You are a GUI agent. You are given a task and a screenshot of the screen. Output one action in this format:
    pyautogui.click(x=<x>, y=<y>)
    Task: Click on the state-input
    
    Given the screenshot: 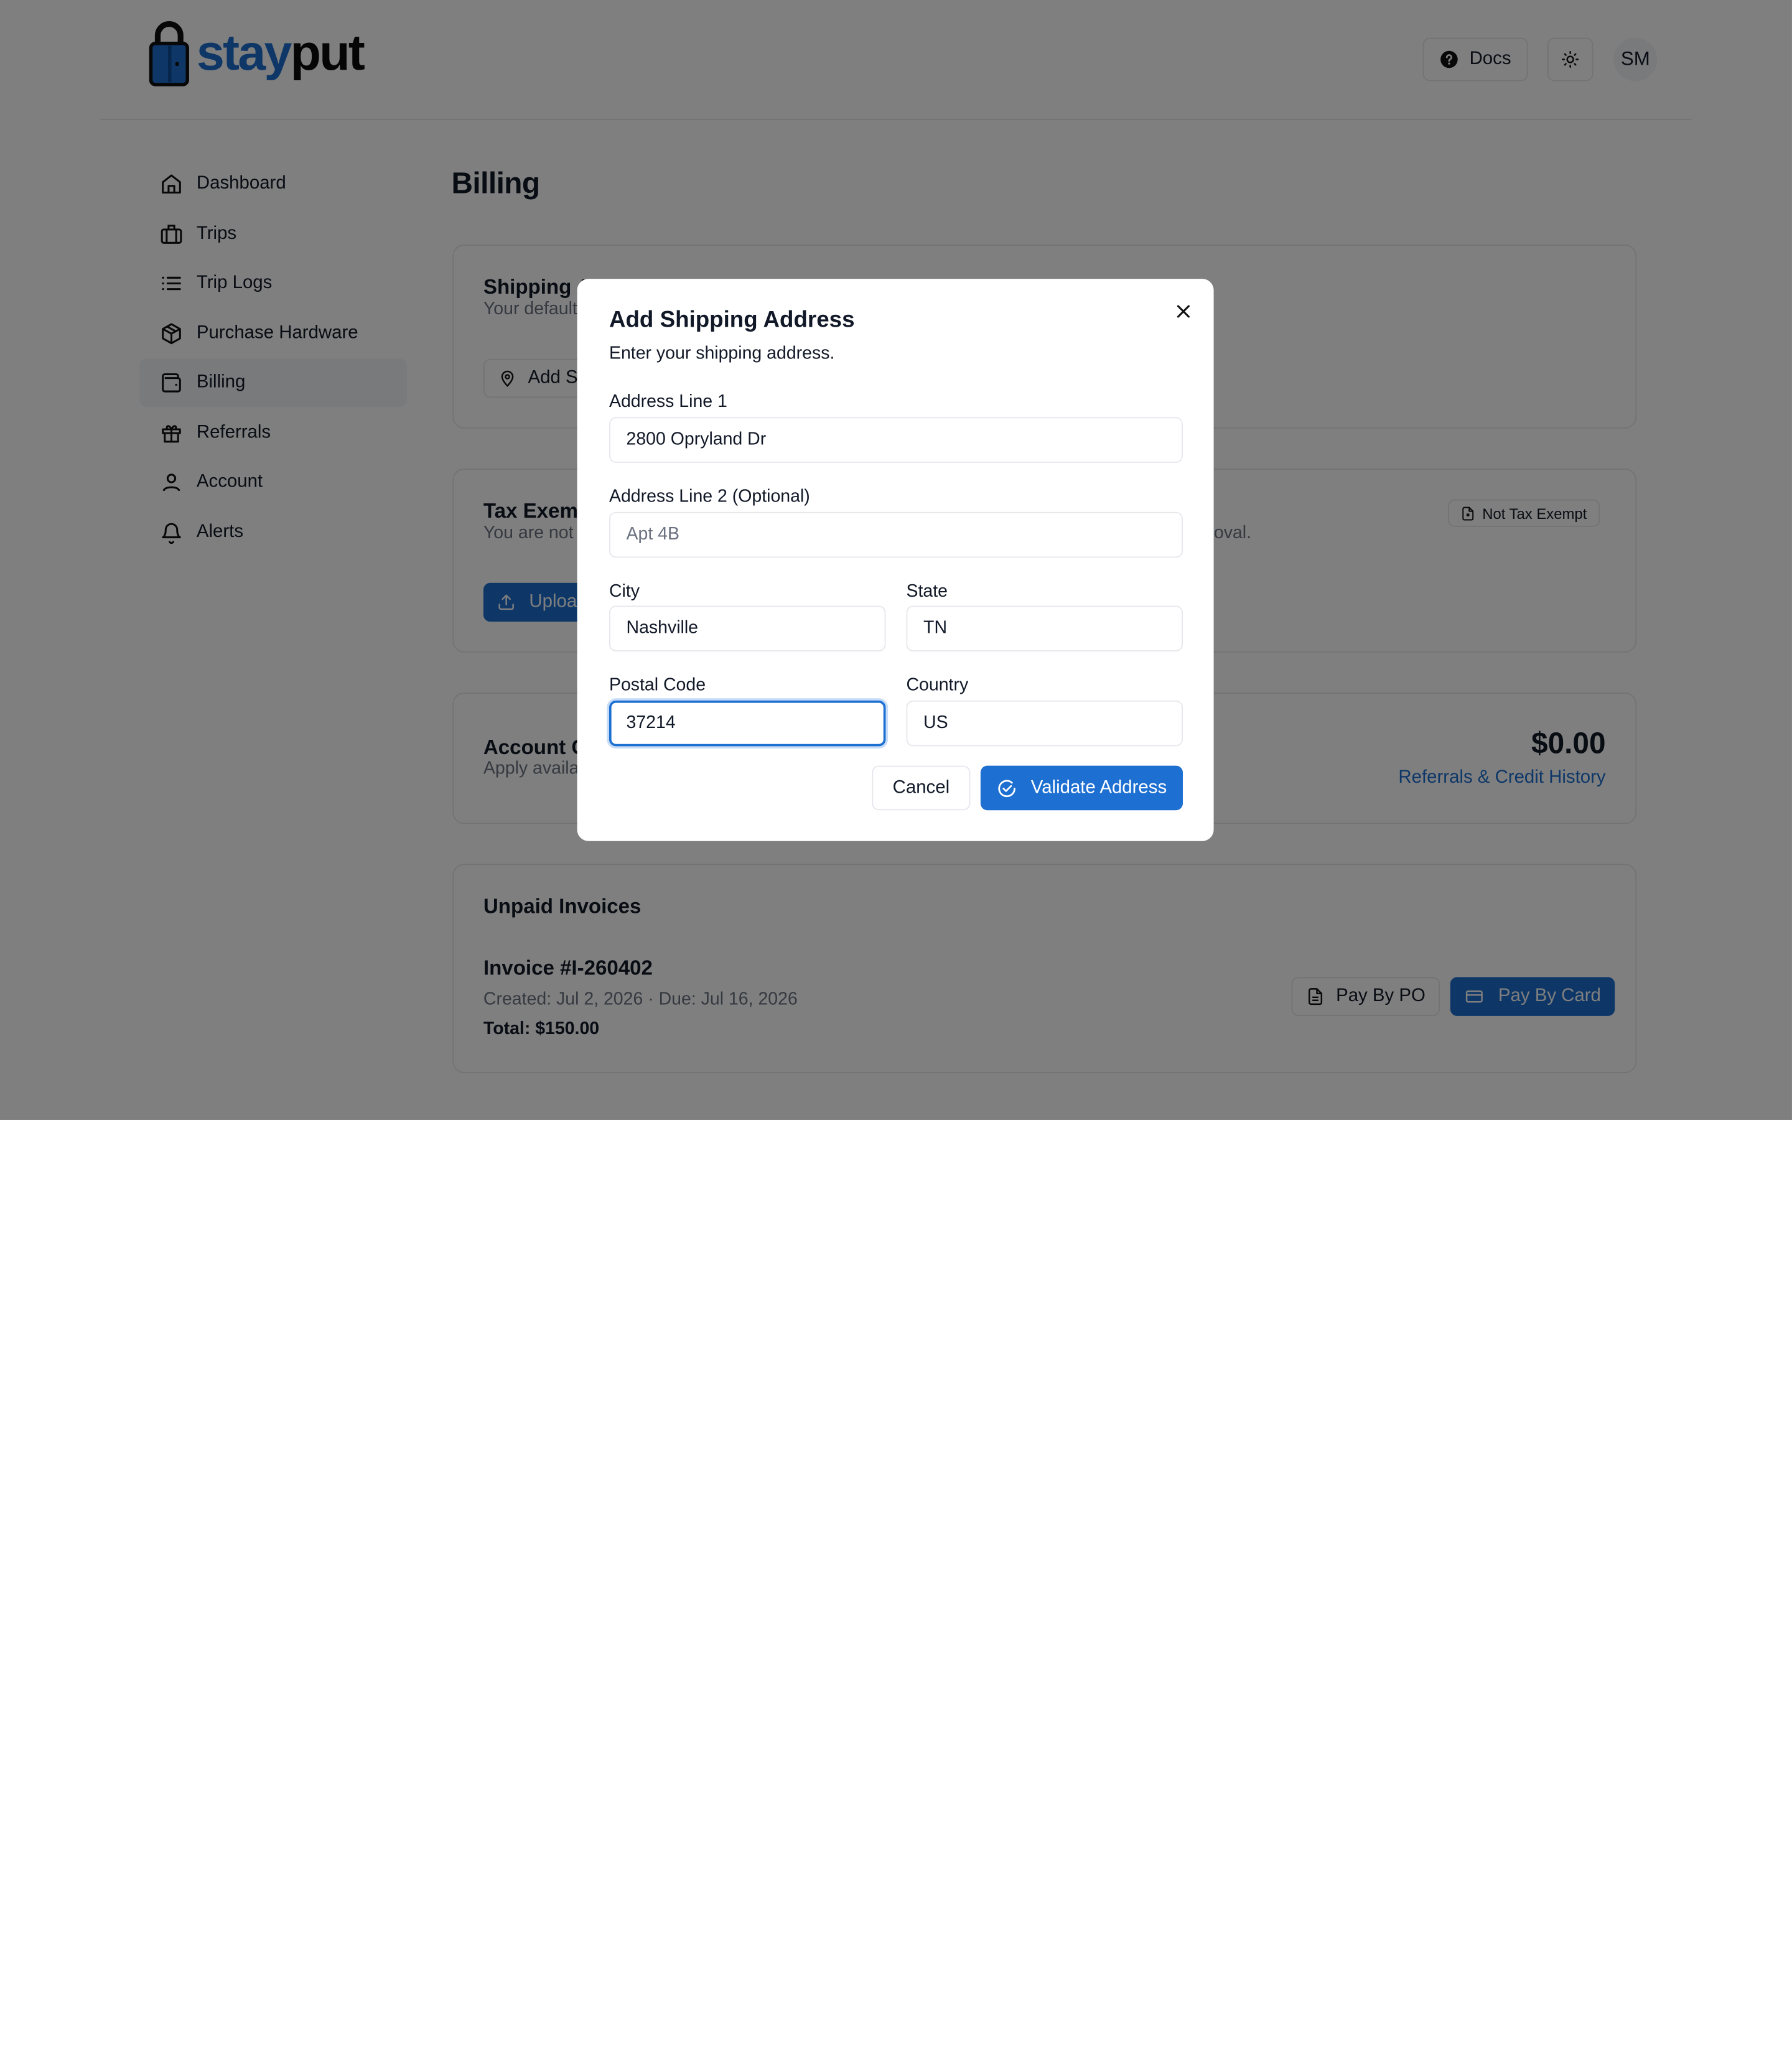 What is the action you would take?
    pyautogui.click(x=1045, y=628)
    